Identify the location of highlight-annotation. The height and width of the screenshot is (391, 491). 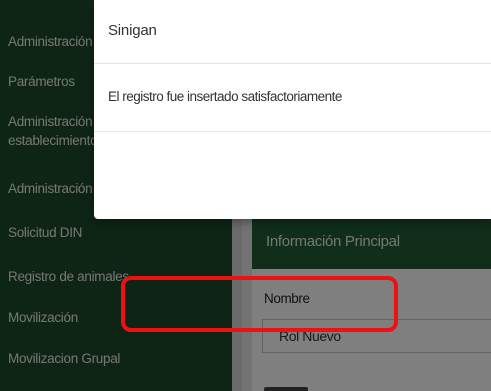
(259, 304).